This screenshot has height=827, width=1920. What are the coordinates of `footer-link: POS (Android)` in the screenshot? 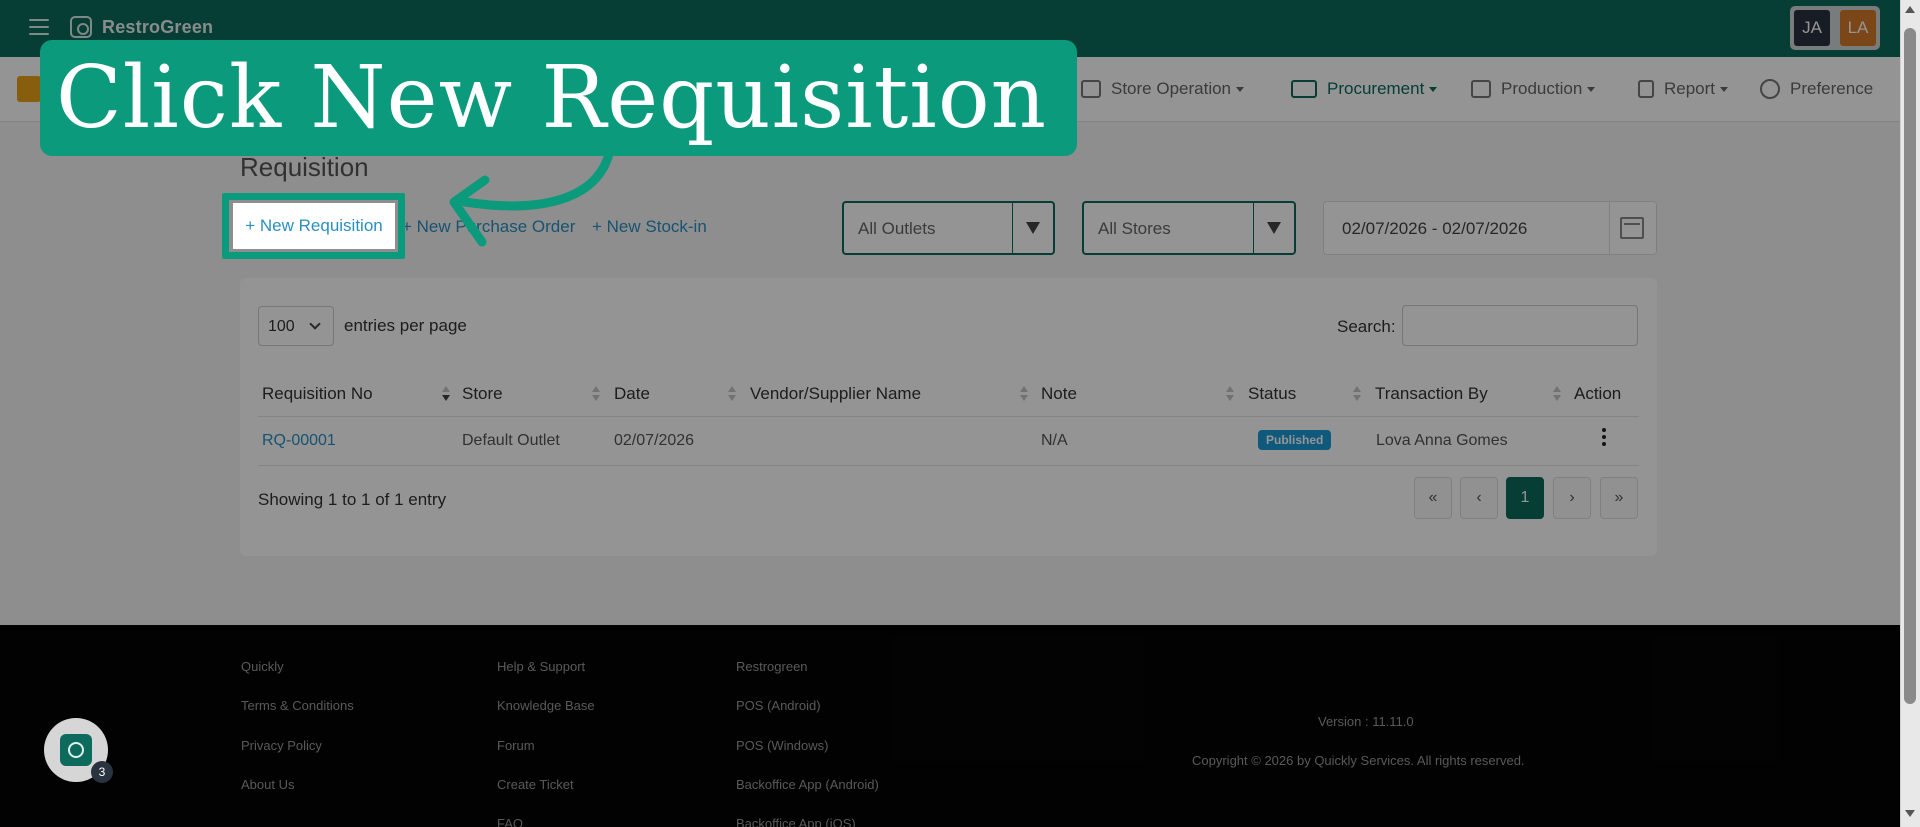 It's located at (778, 705).